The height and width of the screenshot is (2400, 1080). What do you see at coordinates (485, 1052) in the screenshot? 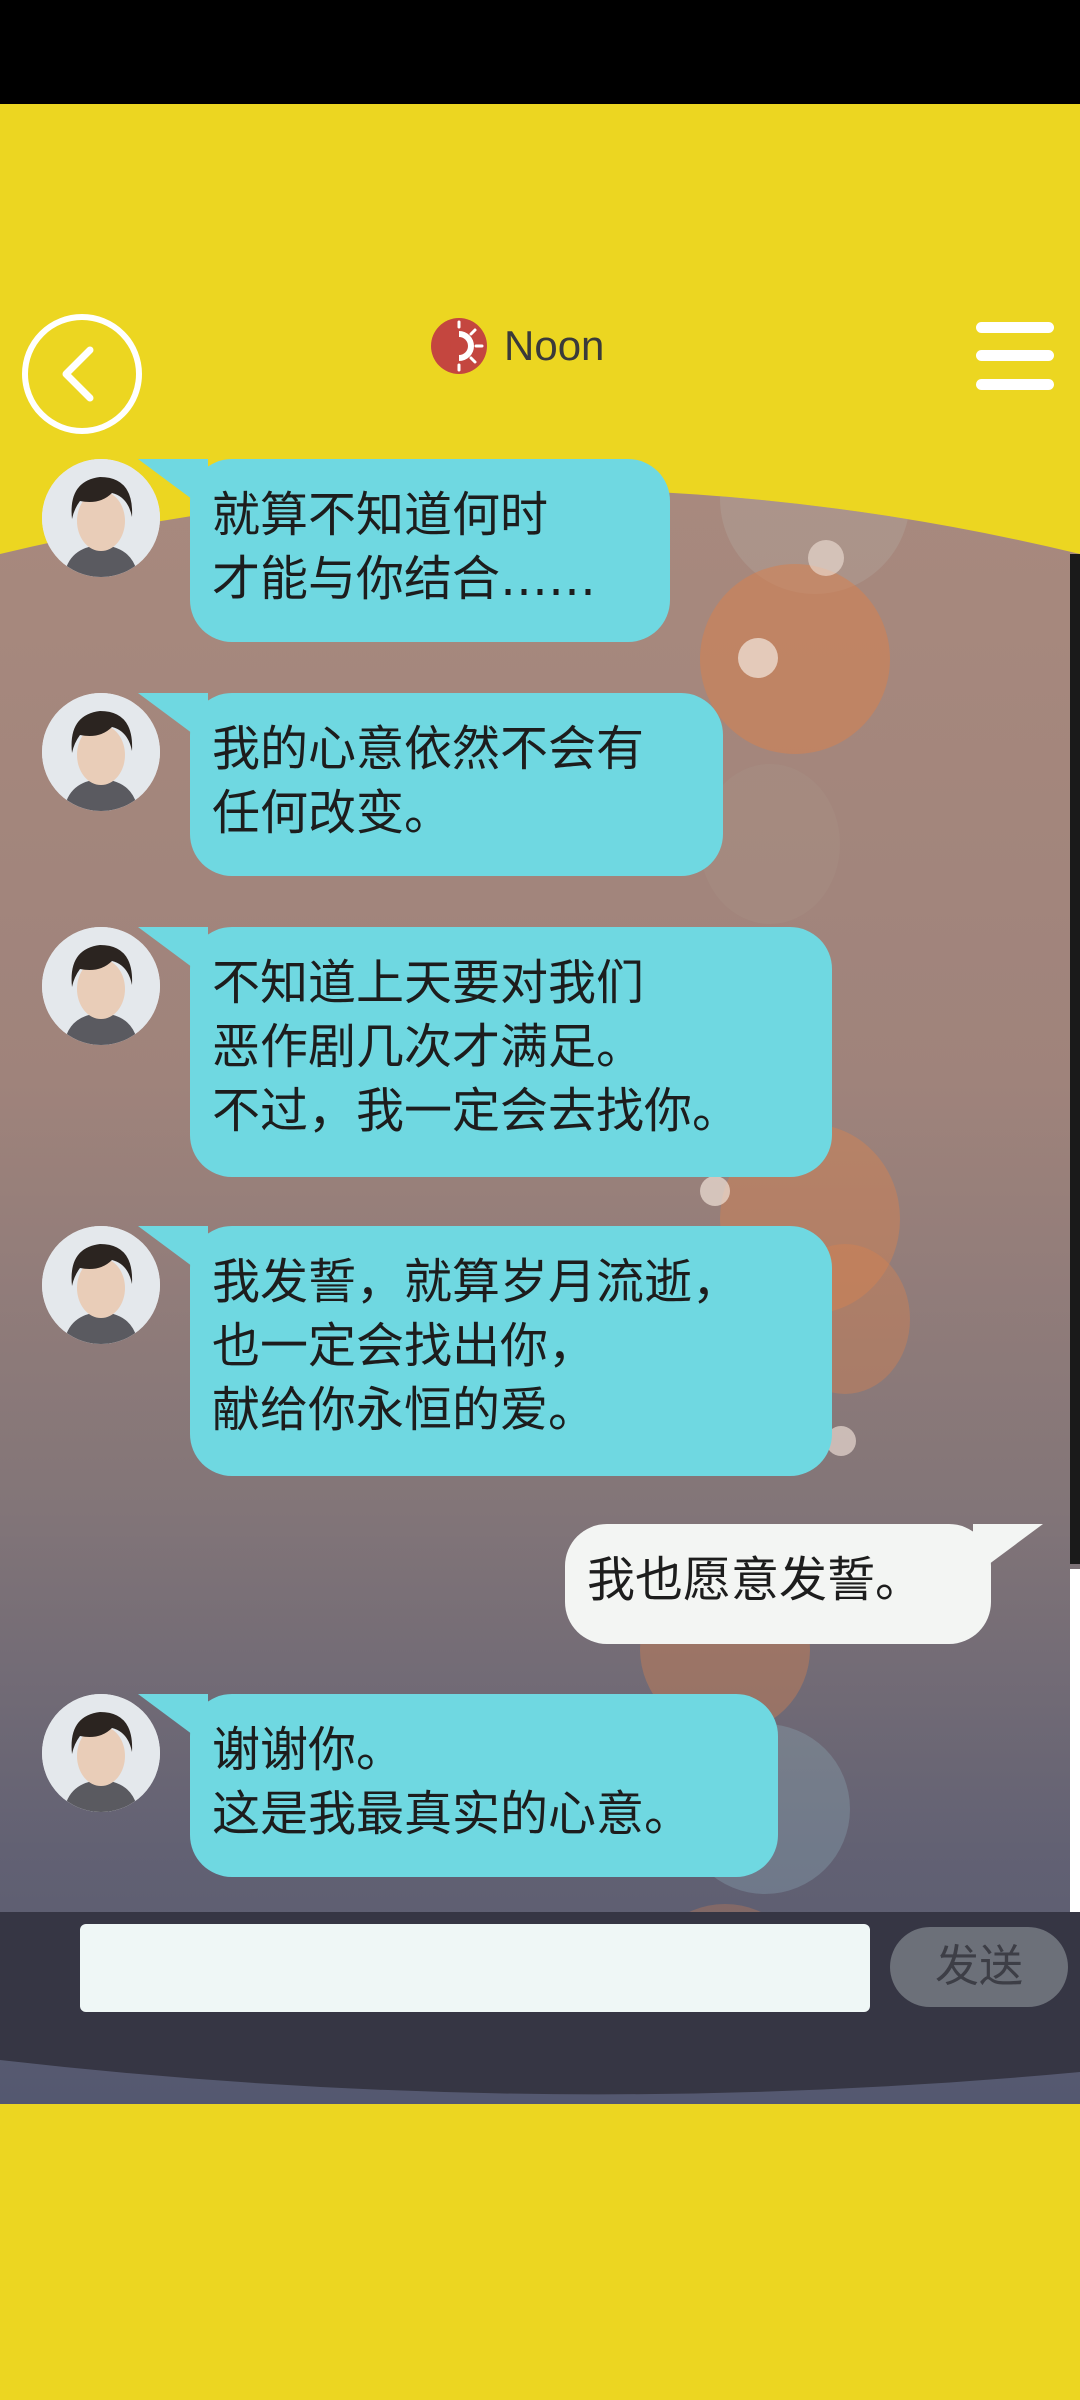
I see `message-bubble-incoming: 不知道上天要对我们 恶作剧几次才满足。 不过，我一定会去找你。` at bounding box center [485, 1052].